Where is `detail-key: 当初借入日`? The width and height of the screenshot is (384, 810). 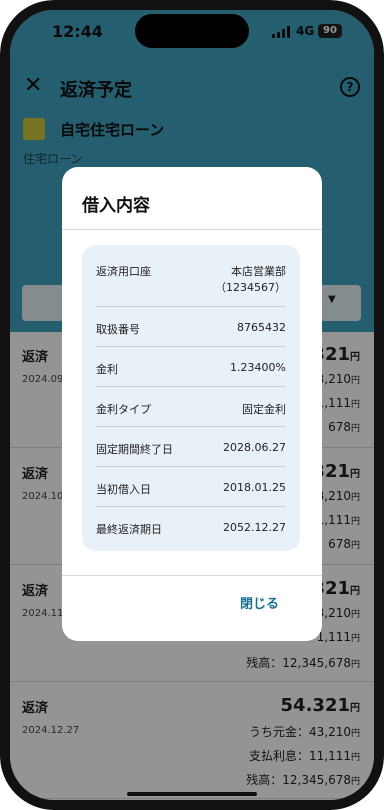
detail-key: 当初借入日 is located at coordinates (123, 489).